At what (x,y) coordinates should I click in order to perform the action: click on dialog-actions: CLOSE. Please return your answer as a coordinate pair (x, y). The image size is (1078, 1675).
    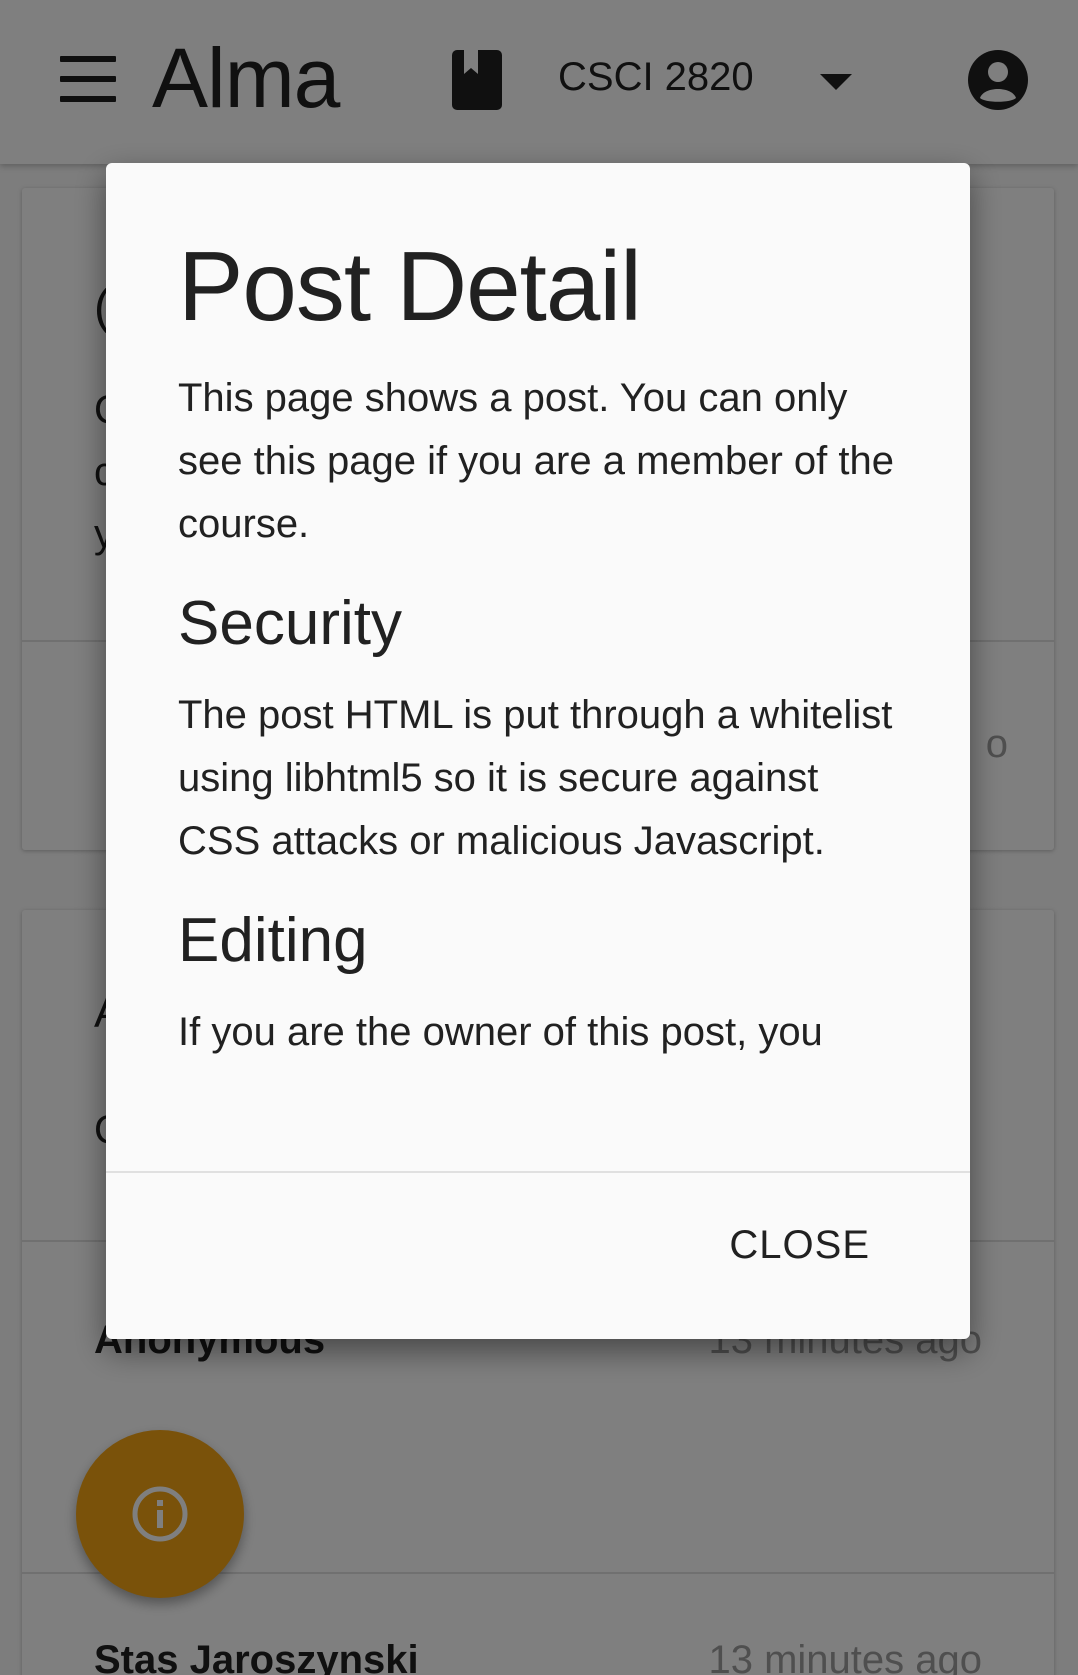
    Looking at the image, I should click on (538, 1256).